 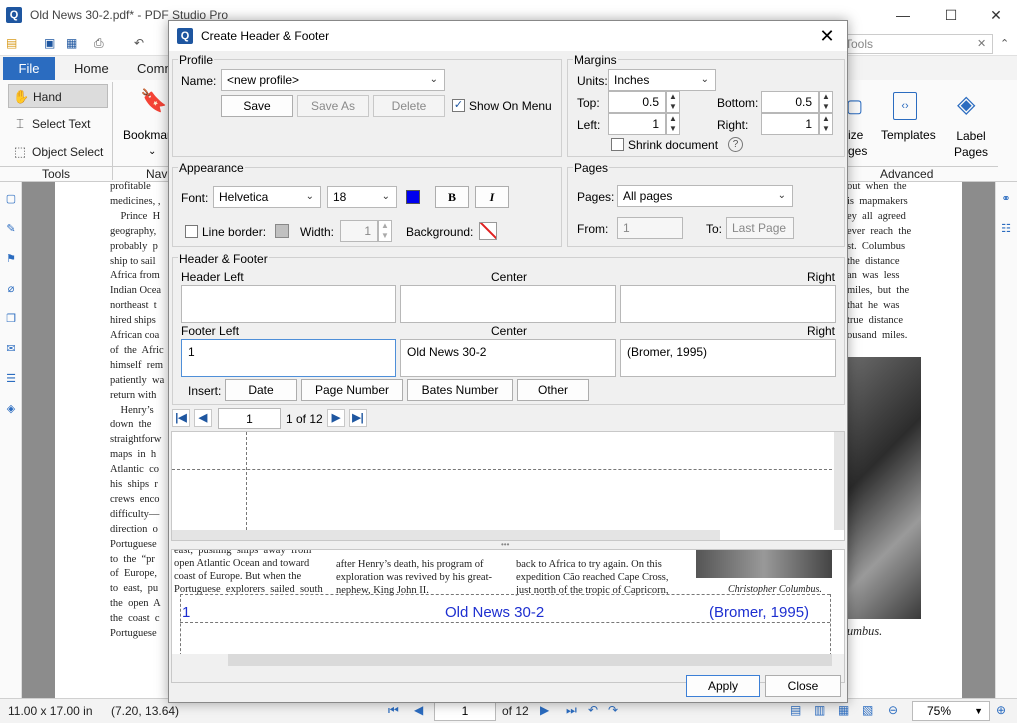 I want to click on delete-button: Delete, so click(x=409, y=106).